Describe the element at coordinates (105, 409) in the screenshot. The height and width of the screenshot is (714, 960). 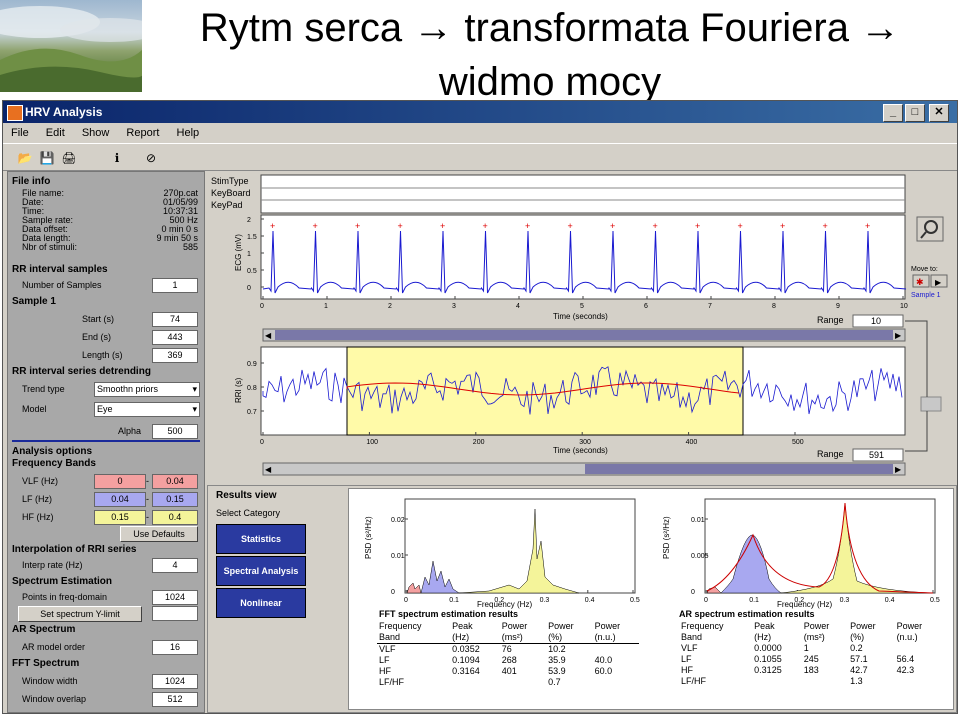
I see `model-value: Eye` at that location.